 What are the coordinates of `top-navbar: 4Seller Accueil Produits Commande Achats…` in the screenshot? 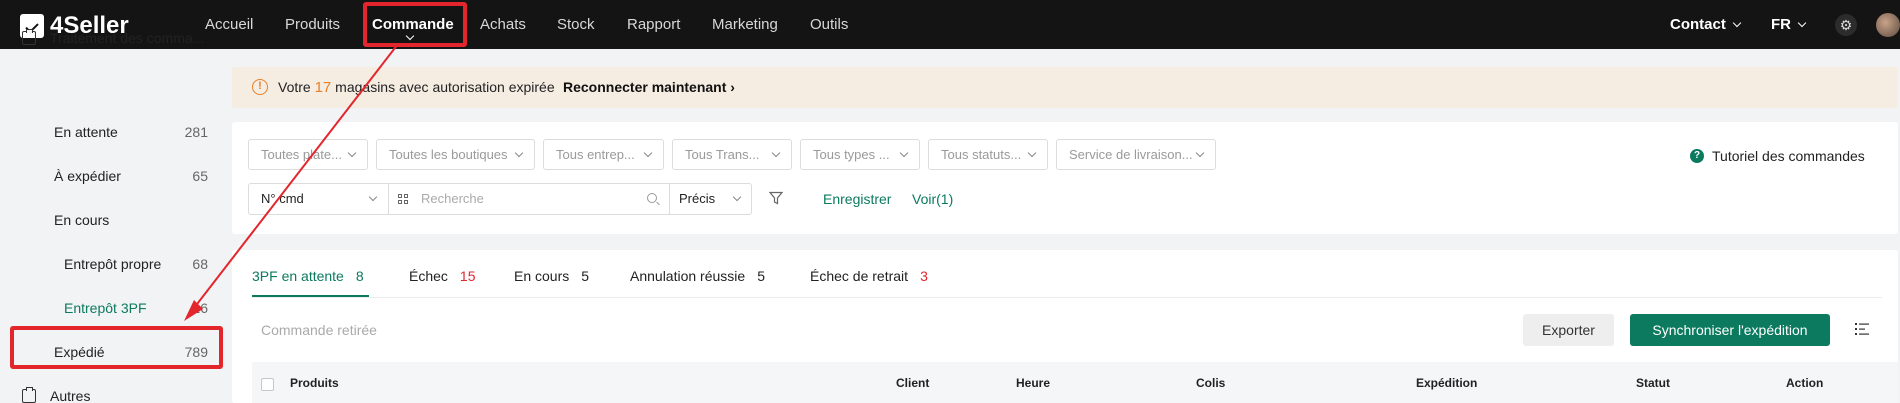 It's located at (950, 24).